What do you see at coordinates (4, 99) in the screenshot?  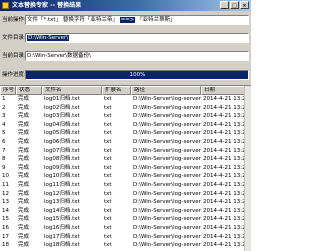 I see `cell-index: 1` at bounding box center [4, 99].